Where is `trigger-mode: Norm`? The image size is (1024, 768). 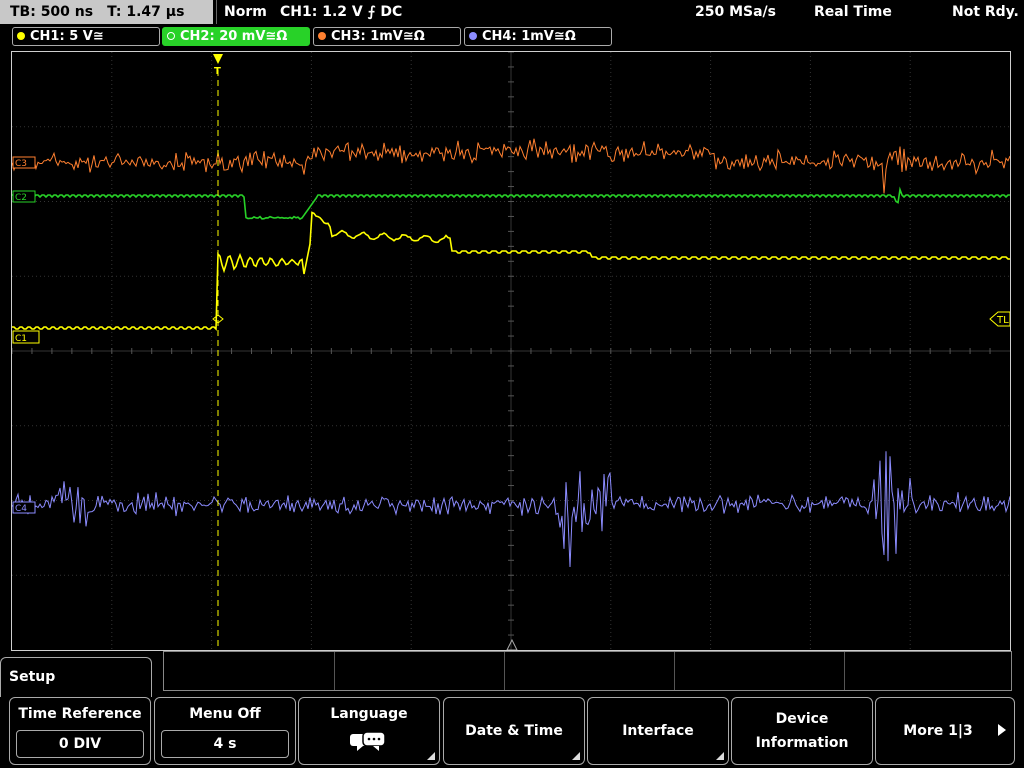 trigger-mode: Norm is located at coordinates (245, 12).